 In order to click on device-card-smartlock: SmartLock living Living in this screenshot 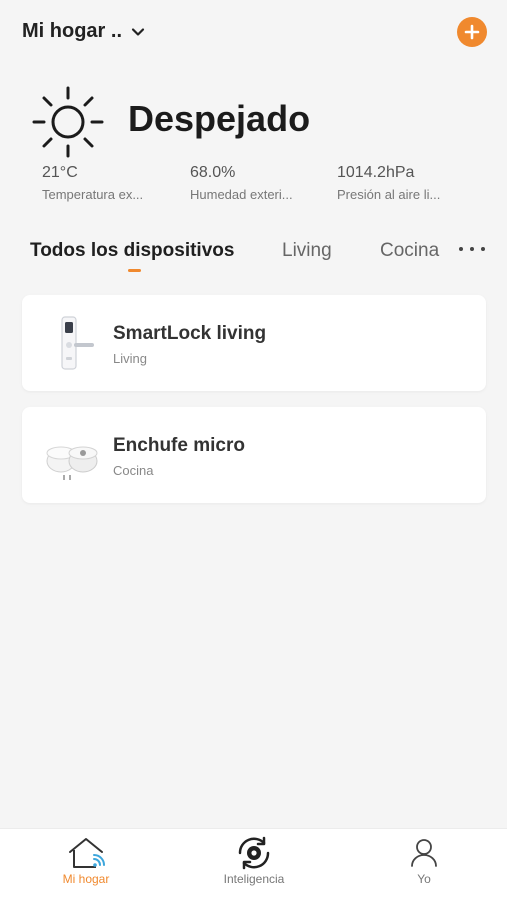, I will do `click(254, 343)`.